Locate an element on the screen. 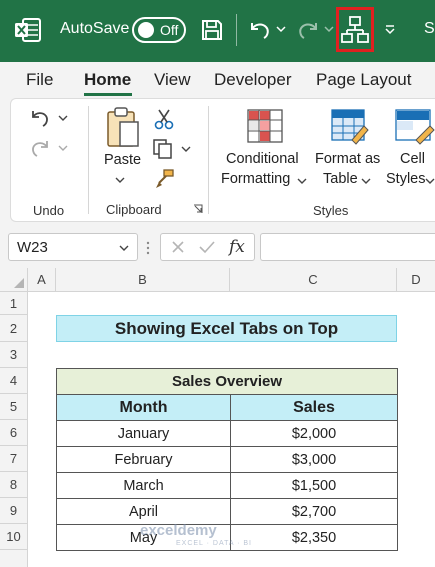  paste-label: Paste is located at coordinates (122, 160).